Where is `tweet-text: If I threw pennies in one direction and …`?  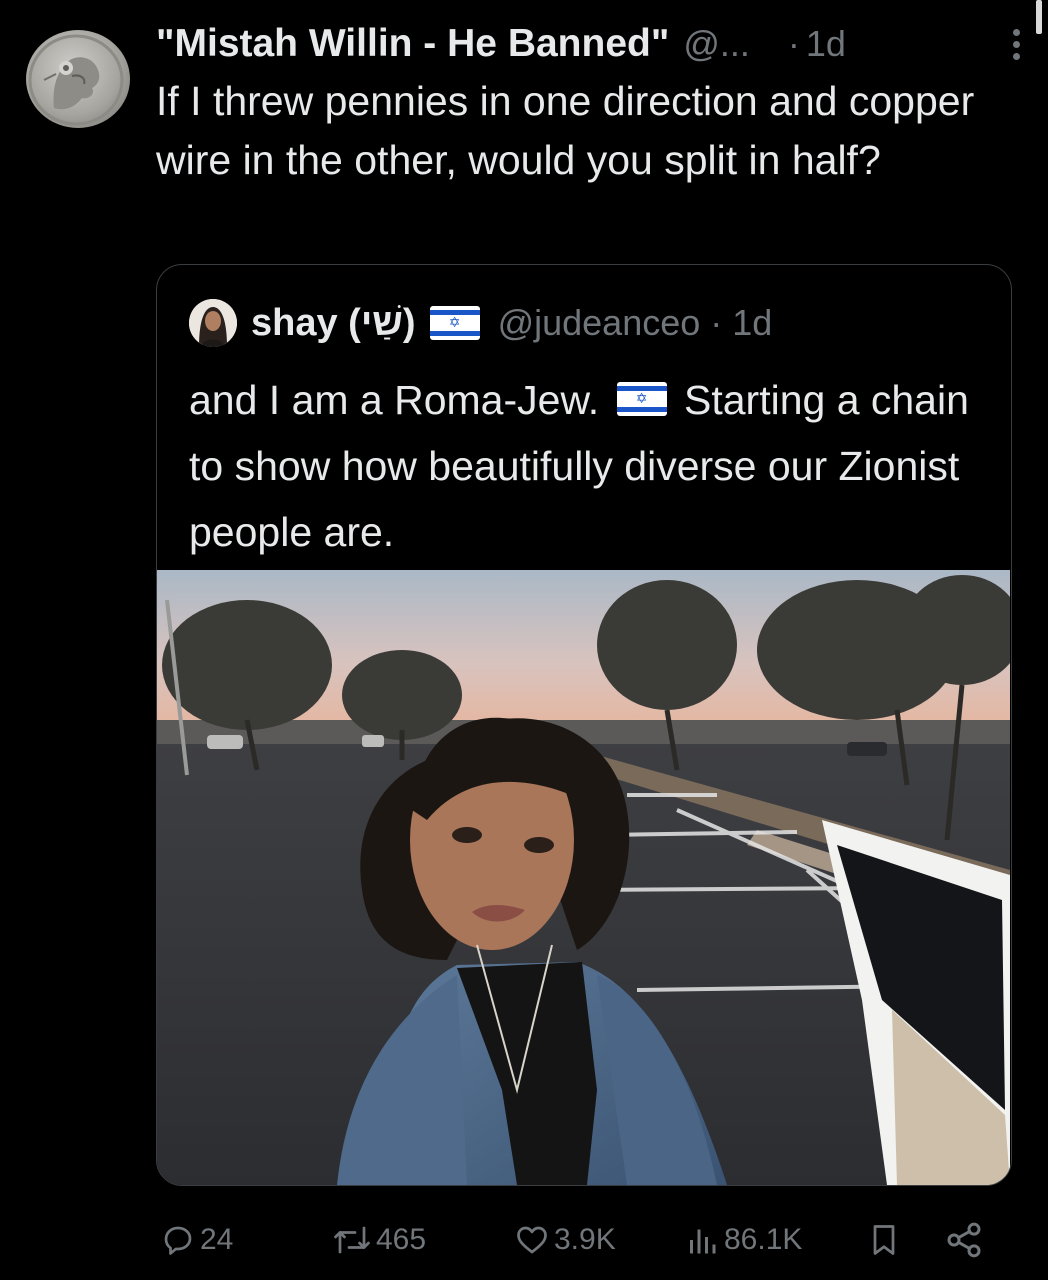
tweet-text: If I threw pennies in one direction and … is located at coordinates (565, 130).